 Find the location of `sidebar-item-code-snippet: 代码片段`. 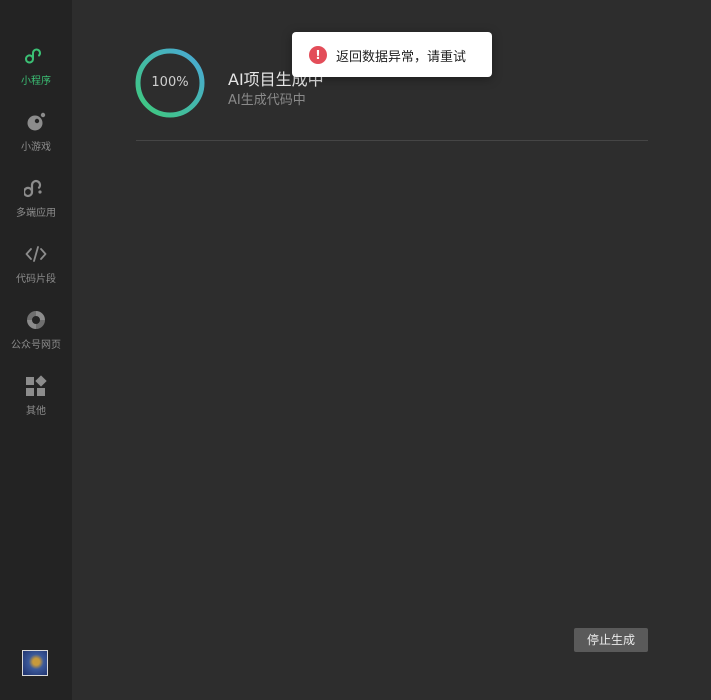

sidebar-item-code-snippet: 代码片段 is located at coordinates (36, 272).